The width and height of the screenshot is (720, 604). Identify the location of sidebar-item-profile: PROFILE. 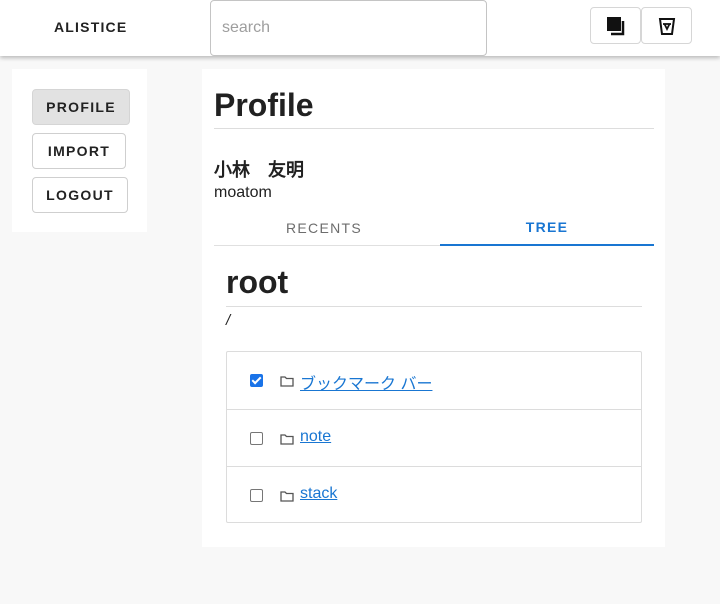
(81, 107).